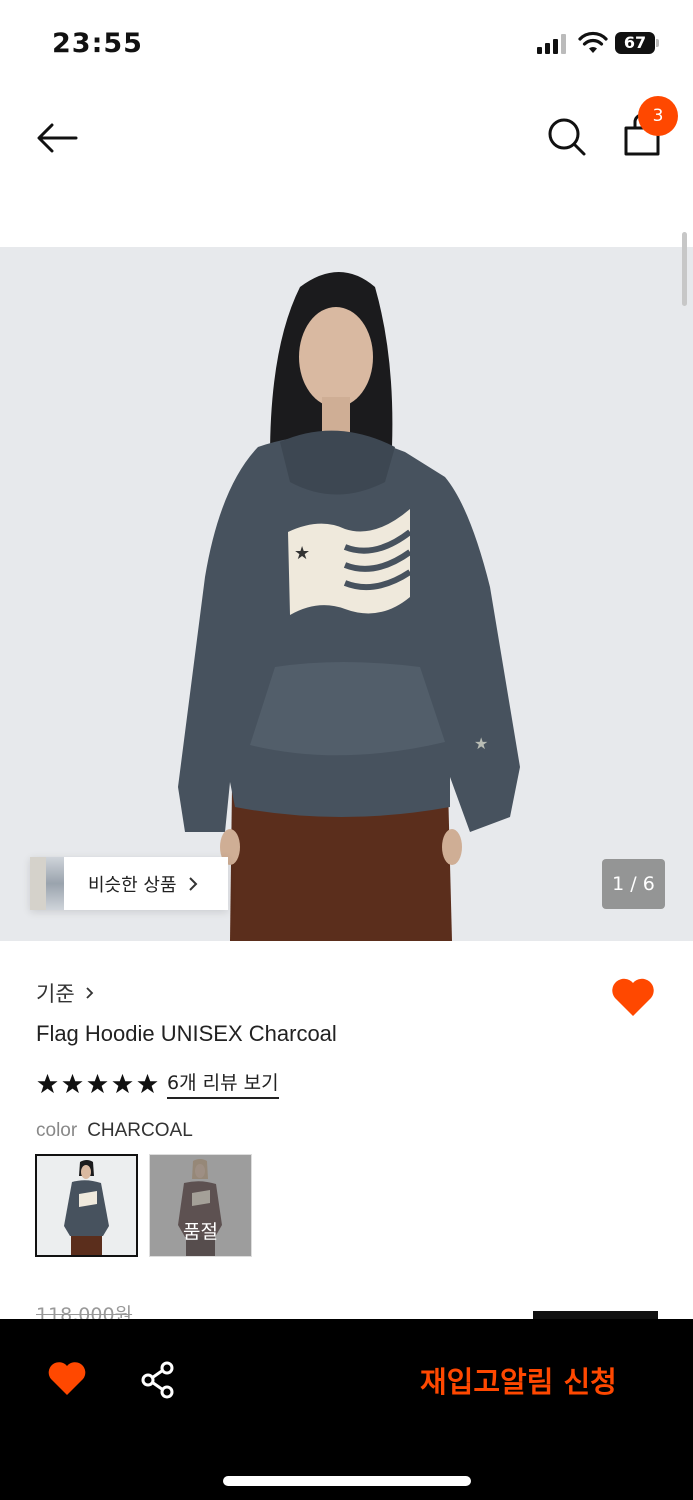 Image resolution: width=693 pixels, height=1500 pixels. What do you see at coordinates (347, 1481) in the screenshot?
I see `home-indicator` at bounding box center [347, 1481].